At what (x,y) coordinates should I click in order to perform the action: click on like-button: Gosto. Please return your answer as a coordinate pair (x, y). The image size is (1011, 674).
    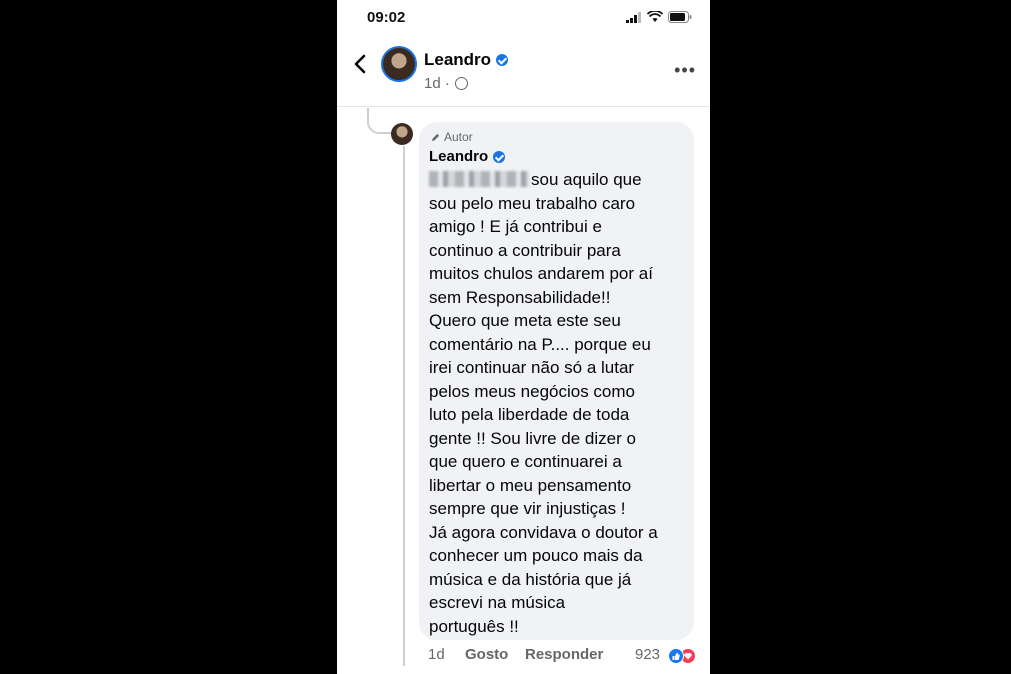
    Looking at the image, I should click on (486, 654).